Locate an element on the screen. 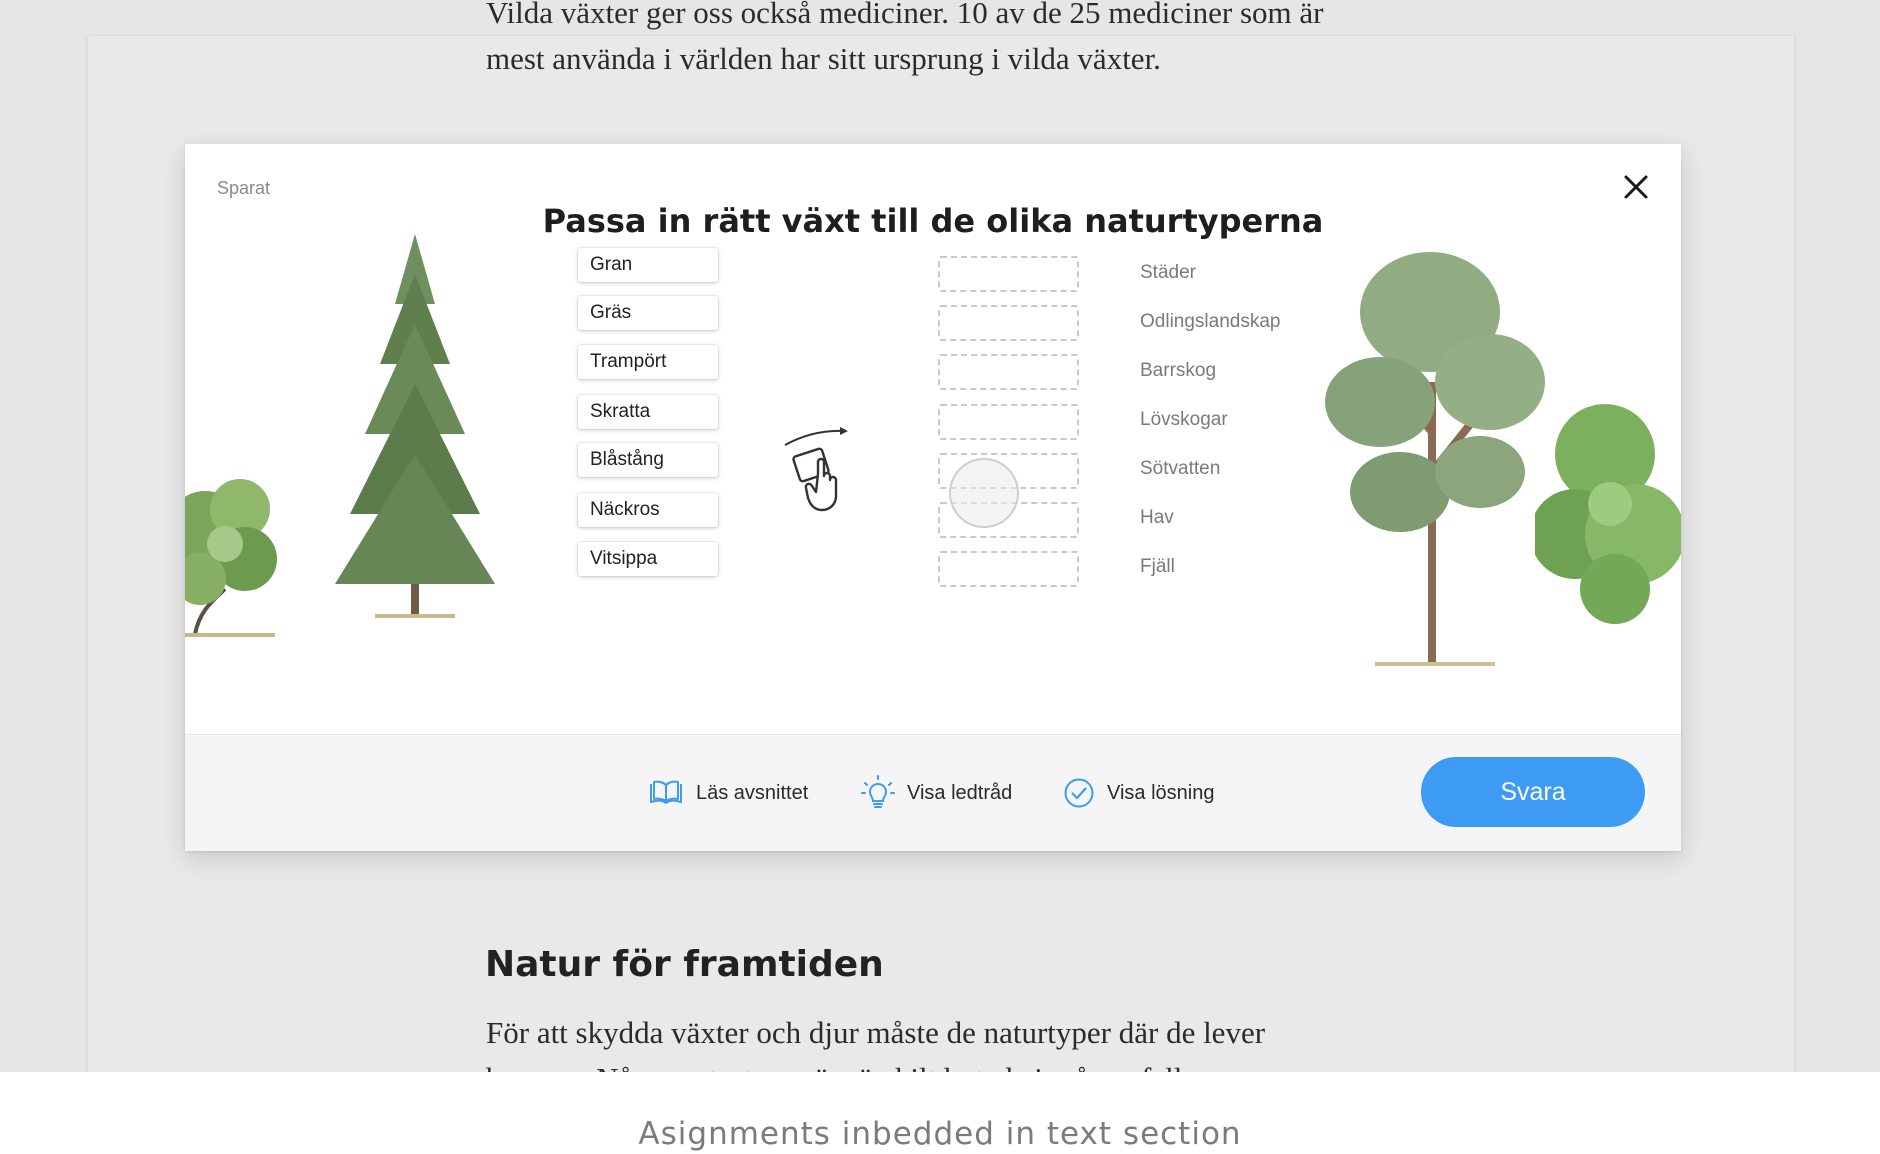 This screenshot has height=1154, width=1880. habitat-label-fjall: Fjäll is located at coordinates (1157, 566).